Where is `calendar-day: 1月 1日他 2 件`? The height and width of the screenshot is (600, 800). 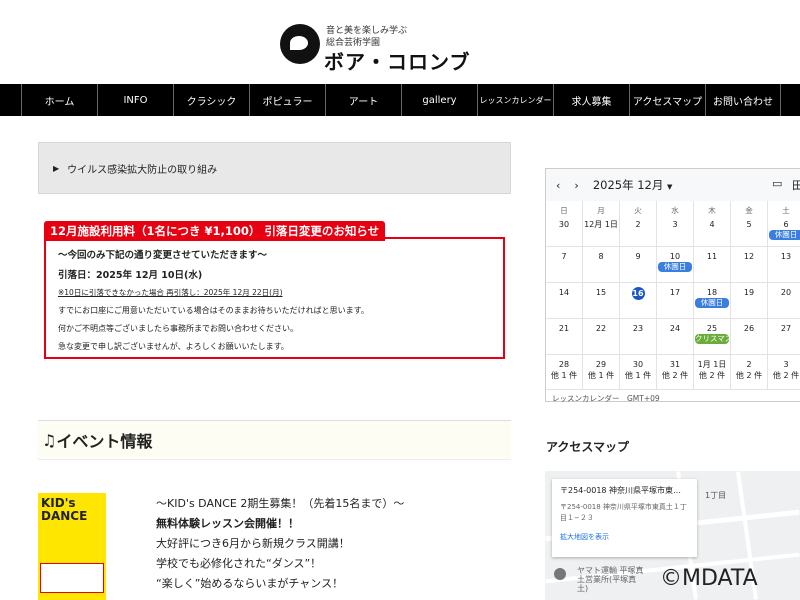
calendar-day: 1月 1日他 2 件 is located at coordinates (712, 372).